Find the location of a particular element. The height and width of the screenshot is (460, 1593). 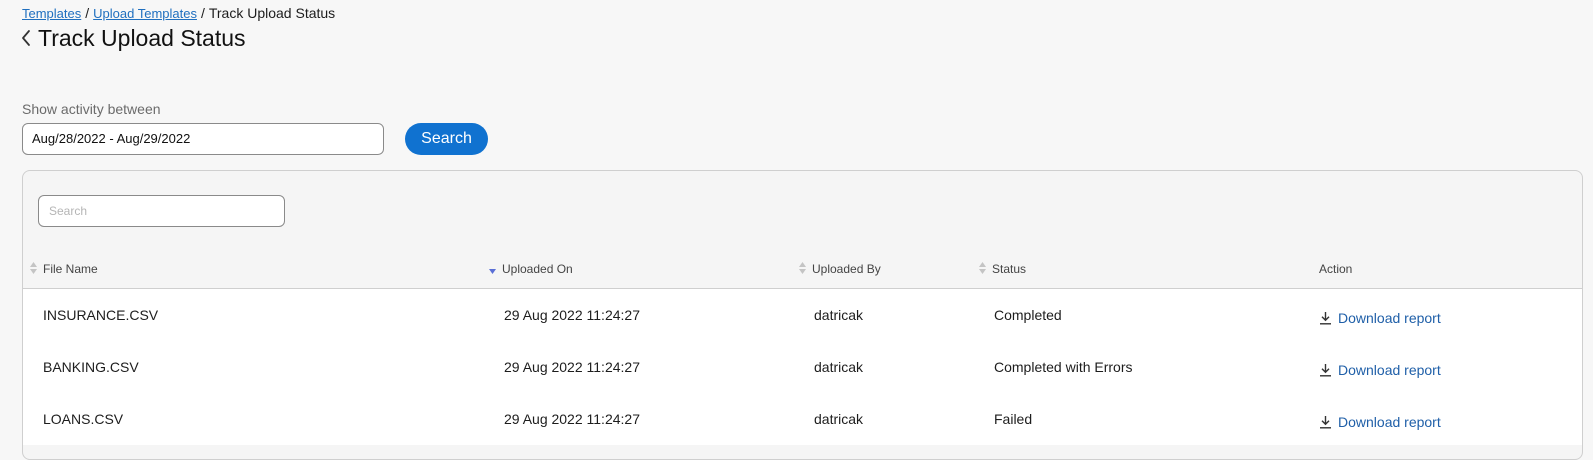

column-header-label: File Name is located at coordinates (70, 269).